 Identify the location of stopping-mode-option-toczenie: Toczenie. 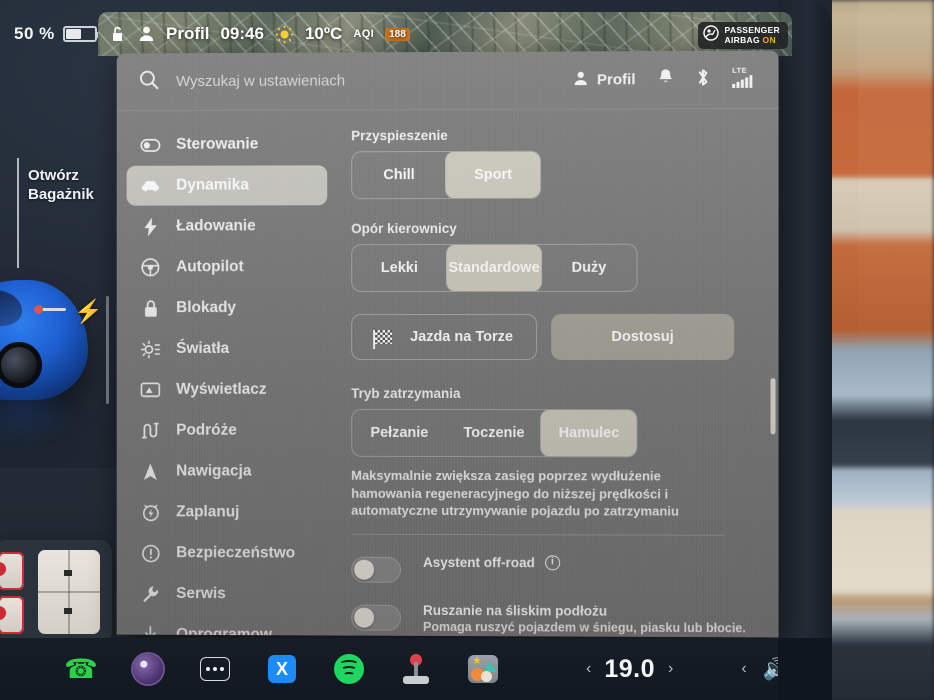
(494, 433).